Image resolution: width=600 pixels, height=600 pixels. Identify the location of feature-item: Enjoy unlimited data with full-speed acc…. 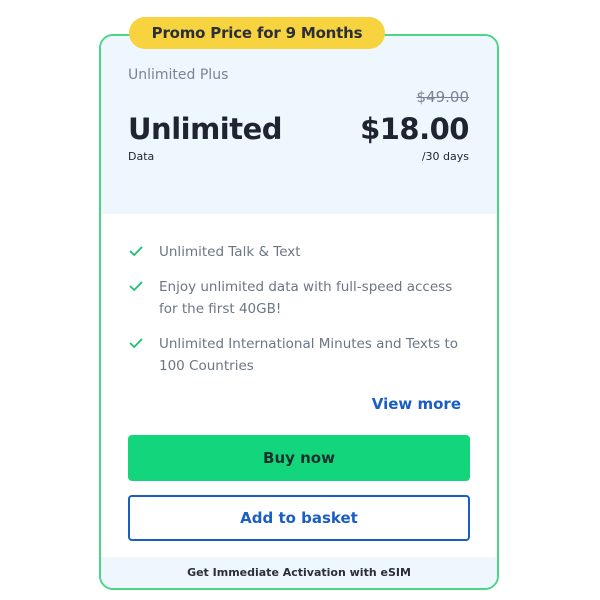
(300, 298).